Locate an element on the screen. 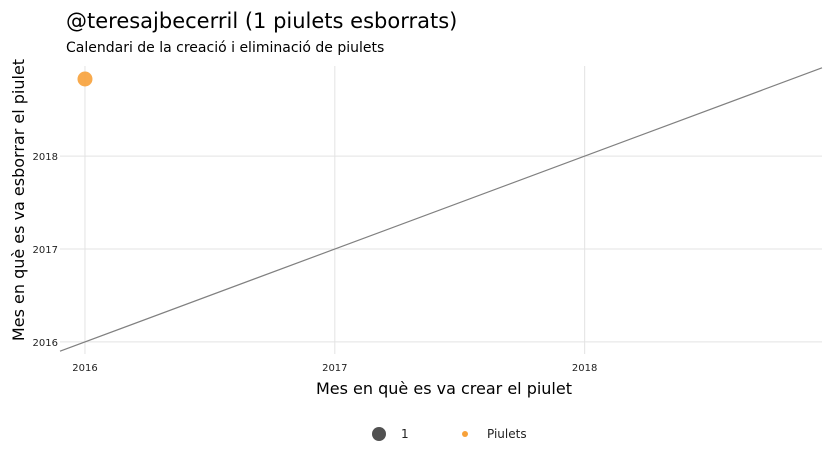 The height and width of the screenshot is (466, 829). chart-title: @teresajbecerril (1 piulets esborrats) is located at coordinates (261, 21).